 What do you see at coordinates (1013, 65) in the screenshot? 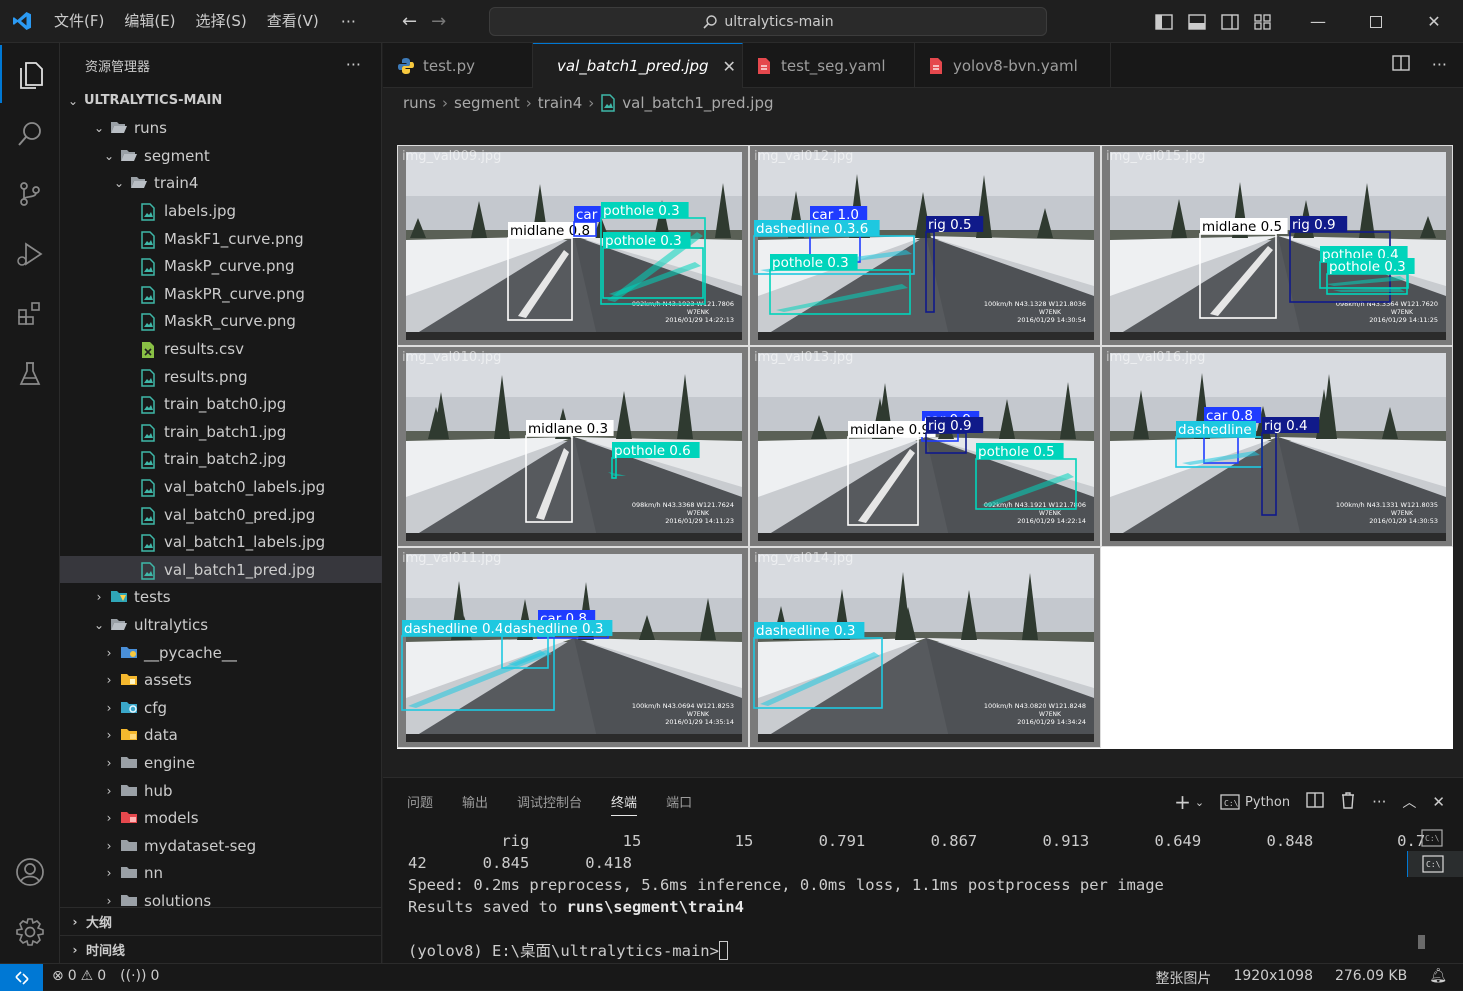
I see `tab-yolov8-bvn-yaml: yolov8-bvn.yaml` at bounding box center [1013, 65].